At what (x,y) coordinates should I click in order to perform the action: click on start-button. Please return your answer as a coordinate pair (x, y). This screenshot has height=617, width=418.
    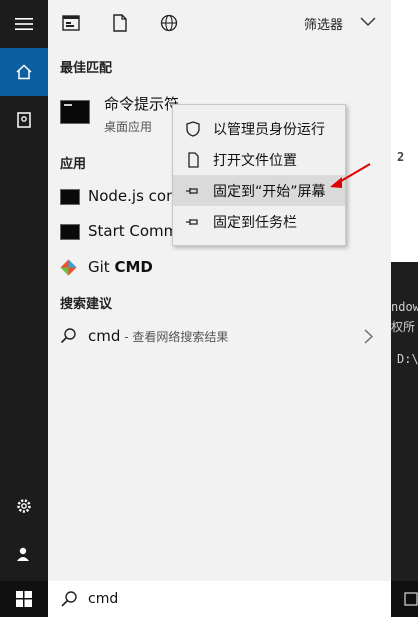
    Looking at the image, I should click on (24, 599).